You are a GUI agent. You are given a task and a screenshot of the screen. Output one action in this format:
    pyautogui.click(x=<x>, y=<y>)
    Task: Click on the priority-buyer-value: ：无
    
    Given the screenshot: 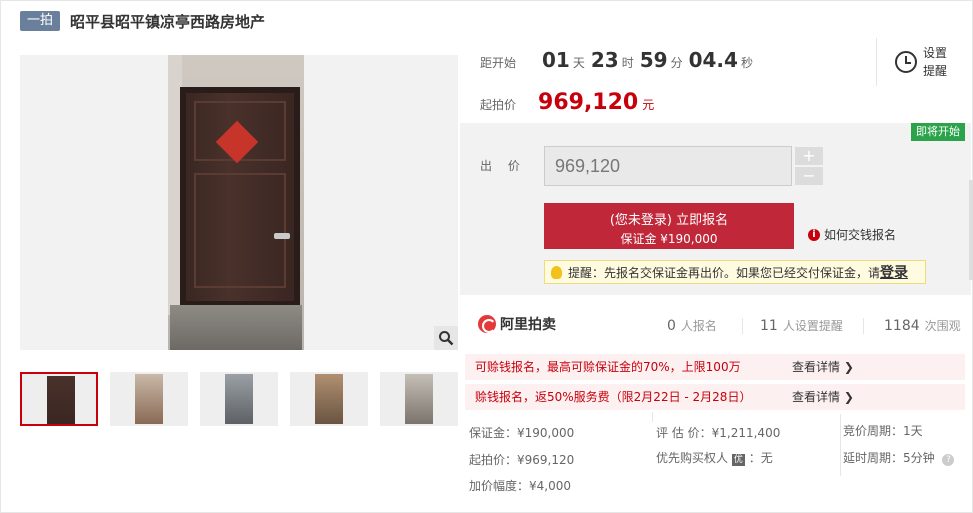 What is the action you would take?
    pyautogui.click(x=760, y=458)
    